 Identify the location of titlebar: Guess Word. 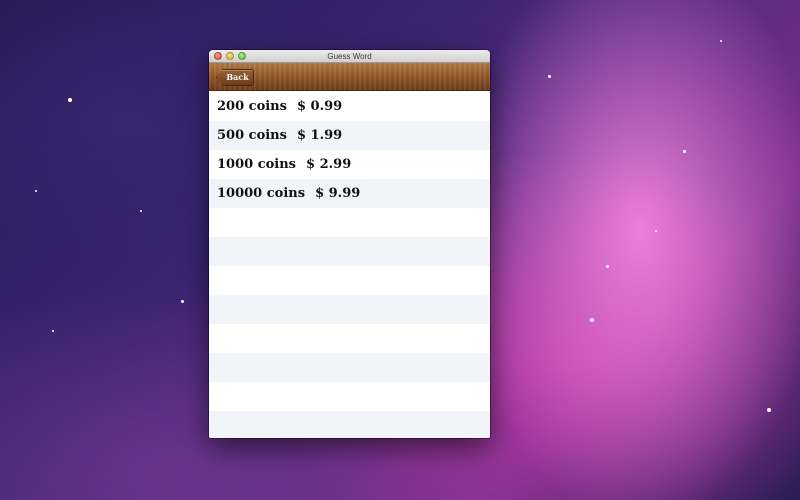
(349, 56).